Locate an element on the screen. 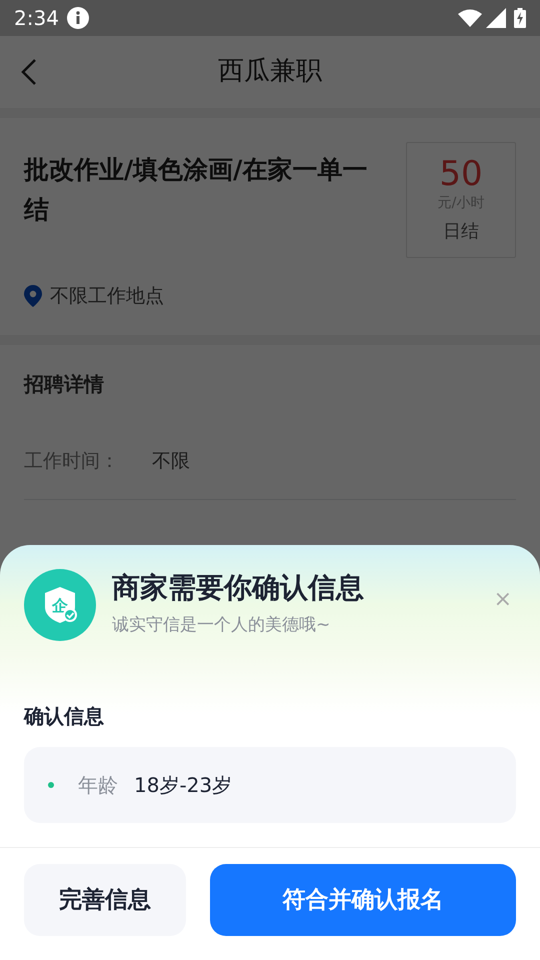 The image size is (540, 960). confirm-signup-button: 符合并确认报名 is located at coordinates (363, 900).